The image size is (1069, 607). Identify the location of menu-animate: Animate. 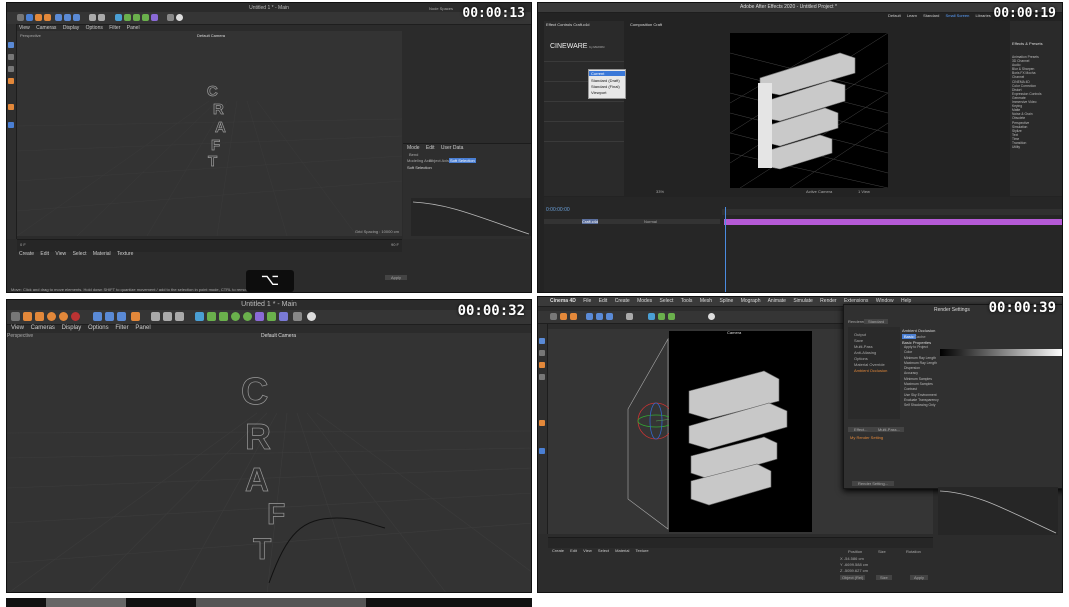
(777, 301).